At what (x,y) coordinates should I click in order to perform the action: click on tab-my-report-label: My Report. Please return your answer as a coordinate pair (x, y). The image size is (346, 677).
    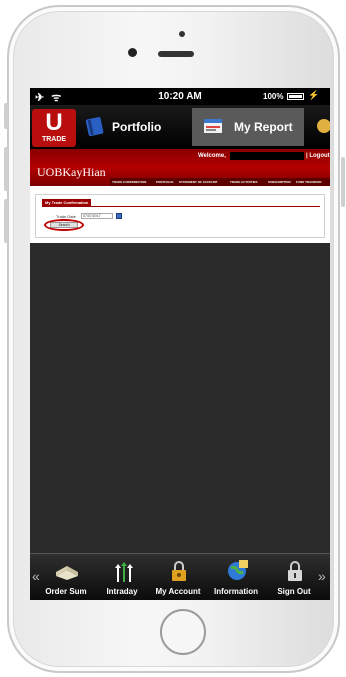
    Looking at the image, I should click on (263, 127).